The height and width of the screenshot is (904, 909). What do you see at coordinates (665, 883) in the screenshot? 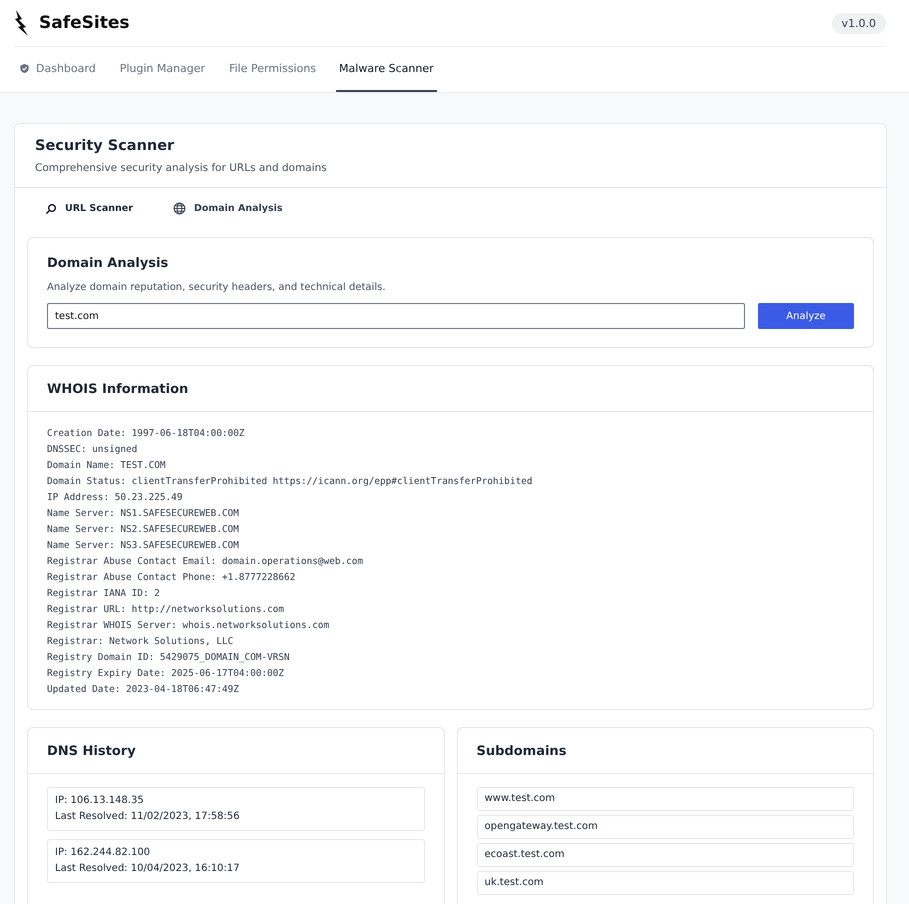
I see `subdomain-item: uk.test.com` at bounding box center [665, 883].